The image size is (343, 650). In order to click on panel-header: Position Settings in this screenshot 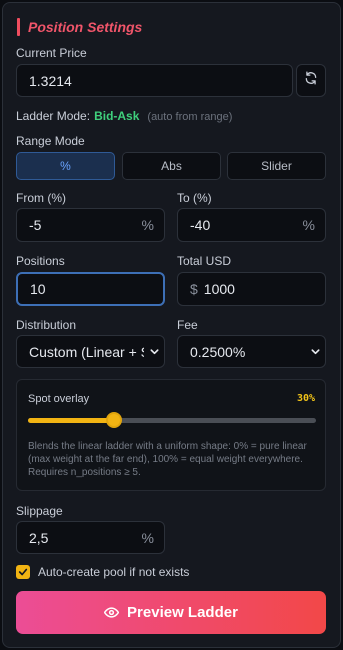, I will do `click(79, 27)`.